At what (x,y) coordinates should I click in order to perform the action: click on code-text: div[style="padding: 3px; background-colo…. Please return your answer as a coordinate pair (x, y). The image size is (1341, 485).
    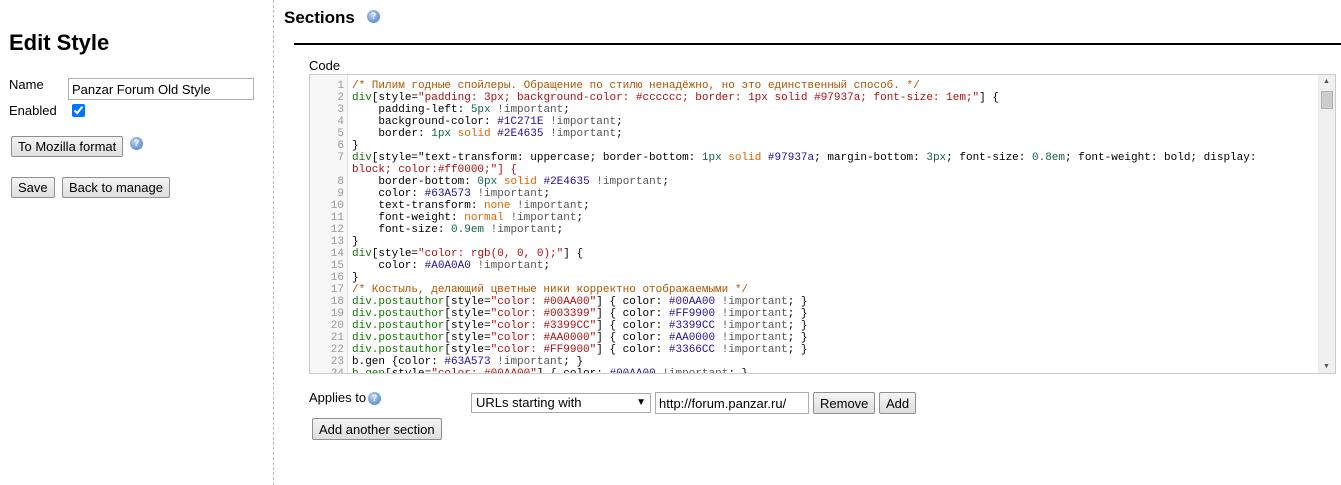
    Looking at the image, I should click on (675, 98).